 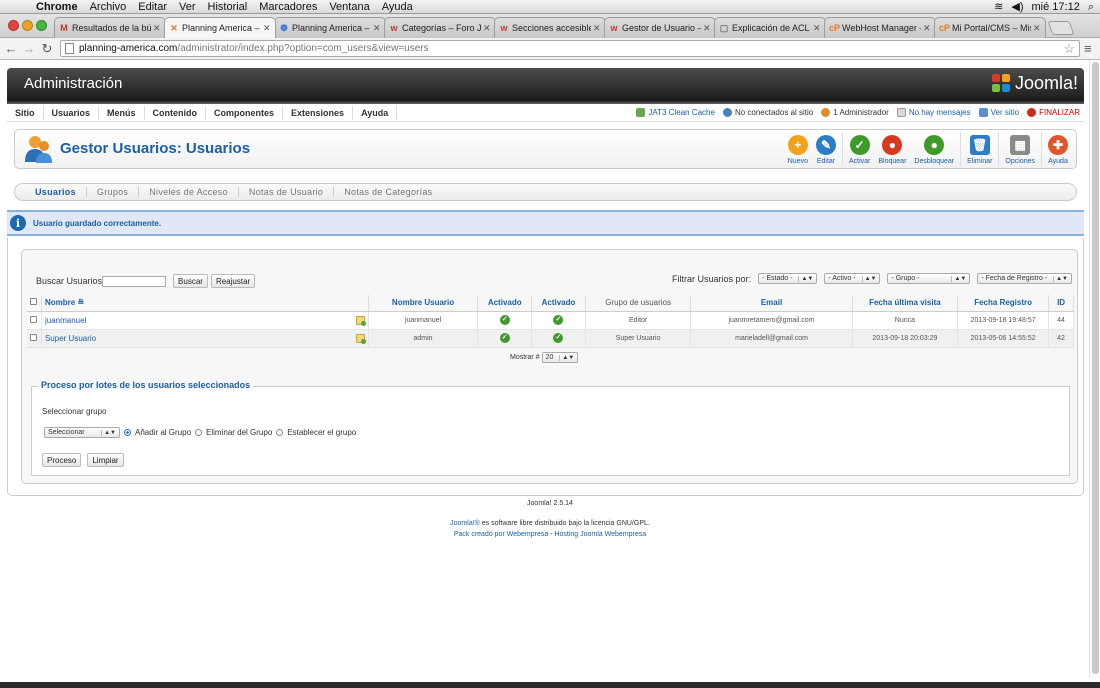 I want to click on mac-menu-ventana: Ventana, so click(x=349, y=7).